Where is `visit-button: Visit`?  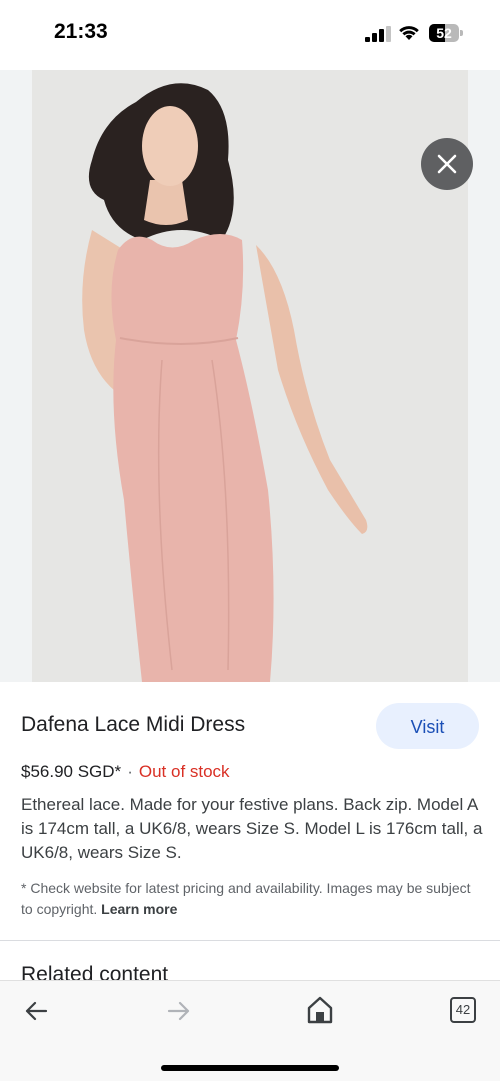
visit-button: Visit is located at coordinates (427, 726).